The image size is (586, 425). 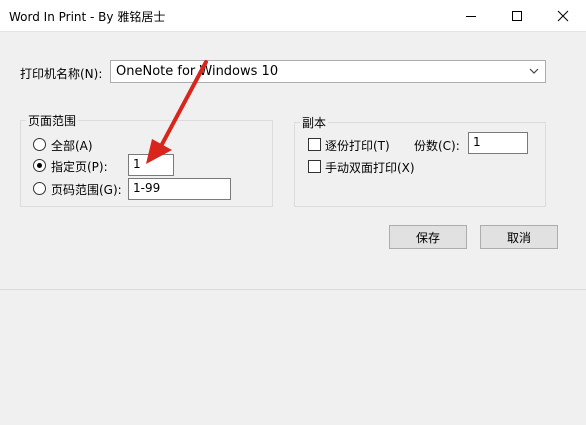 What do you see at coordinates (314, 144) in the screenshot?
I see `collate-checkbox` at bounding box center [314, 144].